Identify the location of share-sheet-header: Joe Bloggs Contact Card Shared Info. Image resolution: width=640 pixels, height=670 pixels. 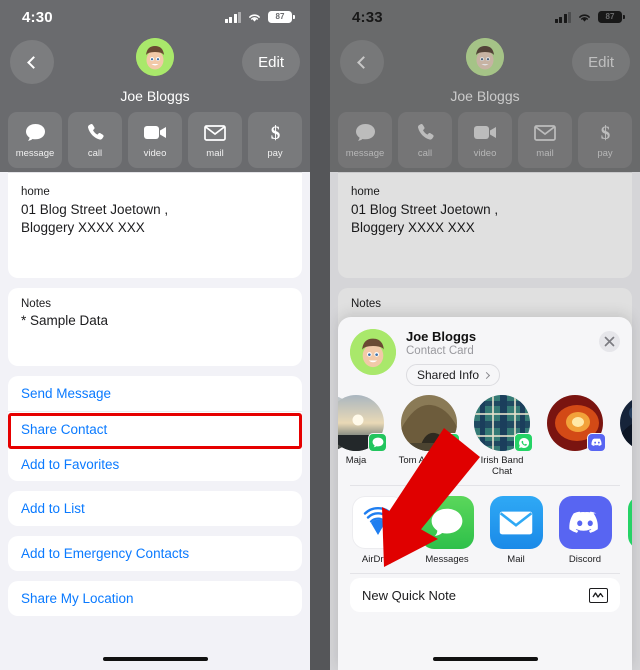
(485, 353).